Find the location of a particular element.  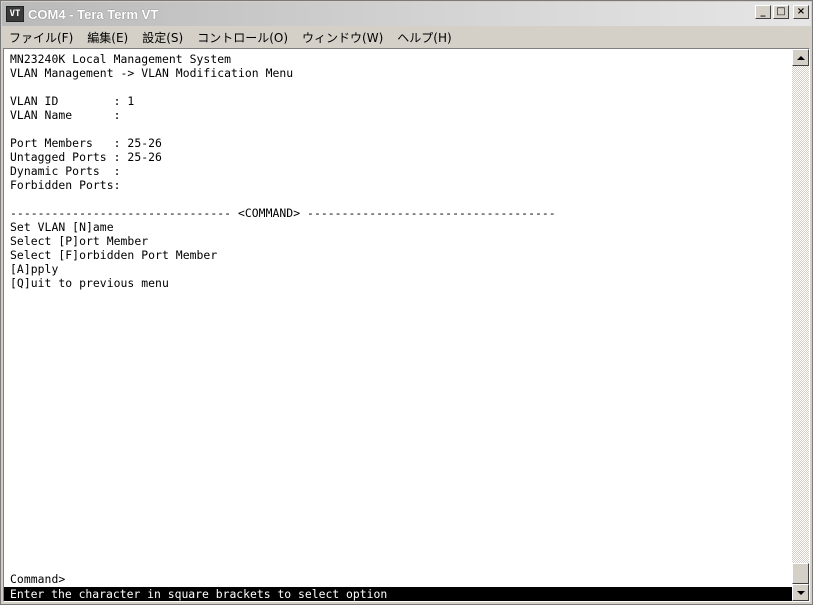

title-bar: VT COM4 - Tera Term VT _ □ × is located at coordinates (406, 14).